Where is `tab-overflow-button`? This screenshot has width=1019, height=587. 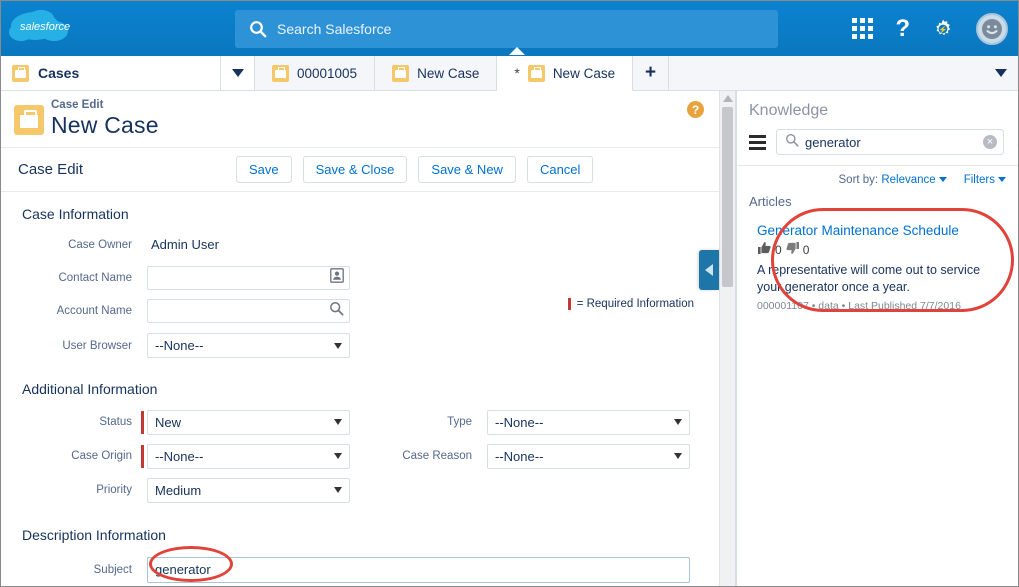
tab-overflow-button is located at coordinates (1001, 73).